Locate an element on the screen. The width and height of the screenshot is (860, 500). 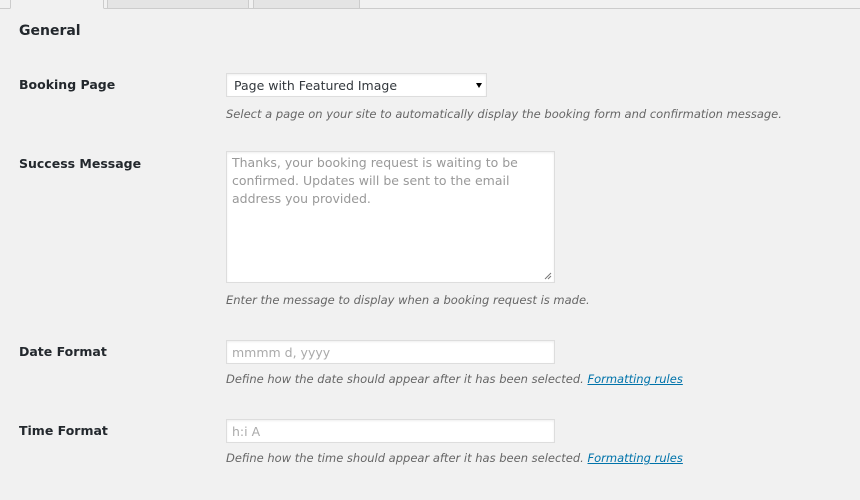
success-message-label: Success Message is located at coordinates (80, 163).